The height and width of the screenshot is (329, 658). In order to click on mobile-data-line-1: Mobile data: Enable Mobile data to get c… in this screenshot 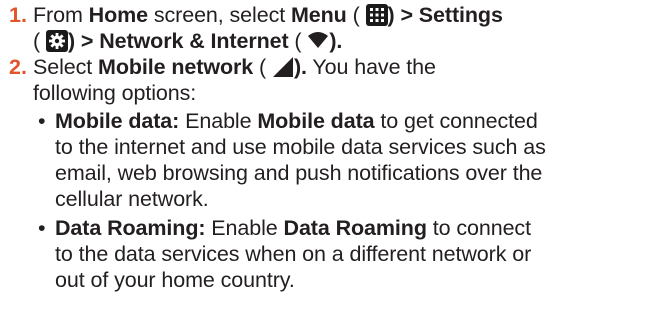, I will do `click(296, 121)`.